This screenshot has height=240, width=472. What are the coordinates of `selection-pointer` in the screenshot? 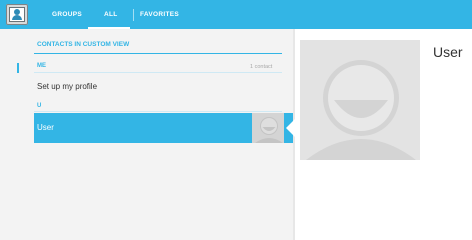 It's located at (290, 128).